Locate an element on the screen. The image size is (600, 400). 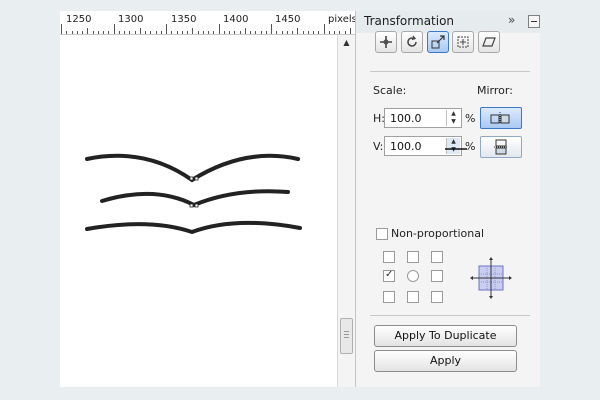
mirror-horizontal-button is located at coordinates (501, 118).